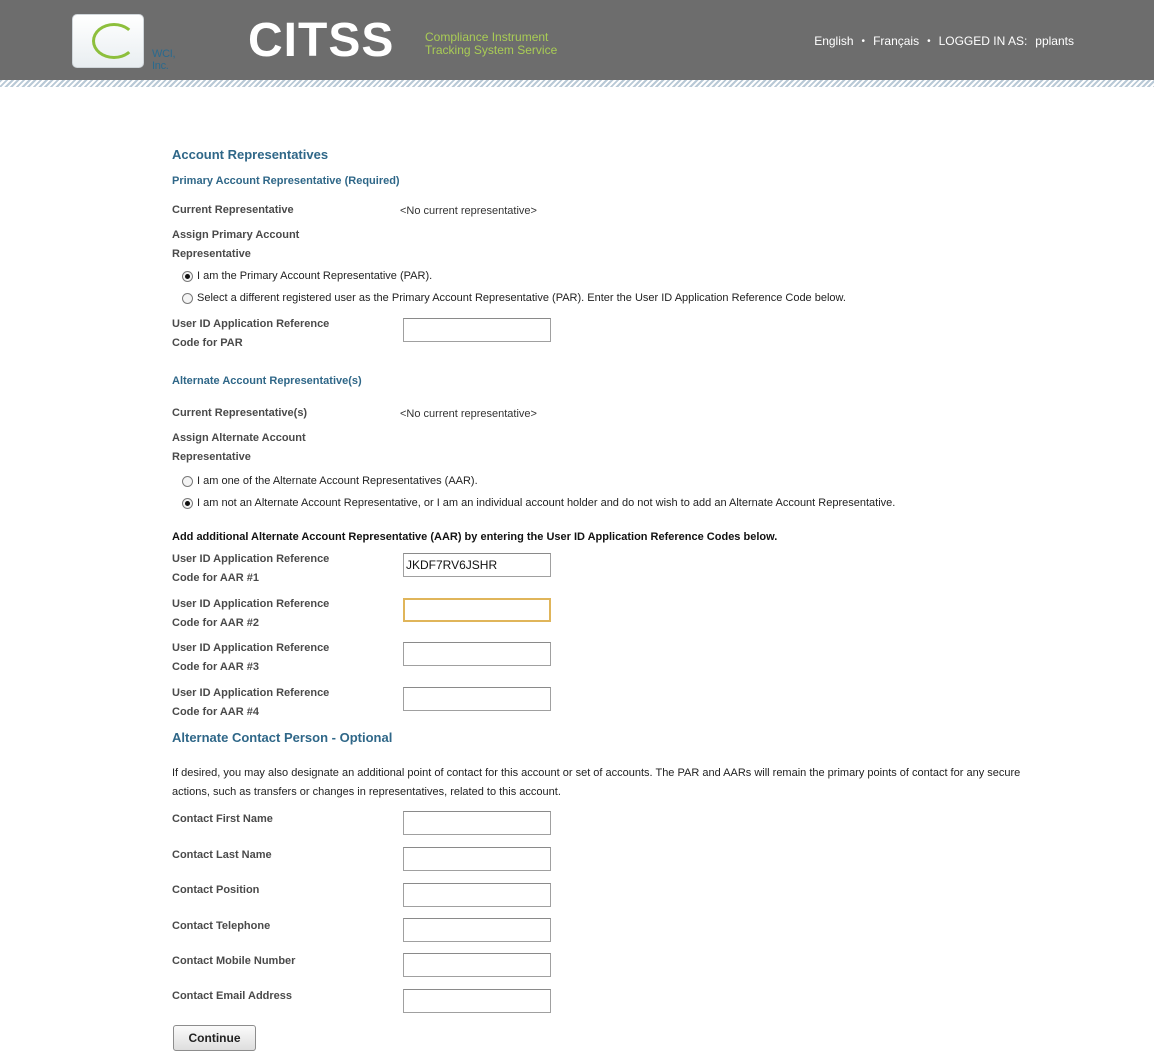 This screenshot has width=1154, height=1057. What do you see at coordinates (240, 413) in the screenshot?
I see `current-representatives-label: Current Representative(s)` at bounding box center [240, 413].